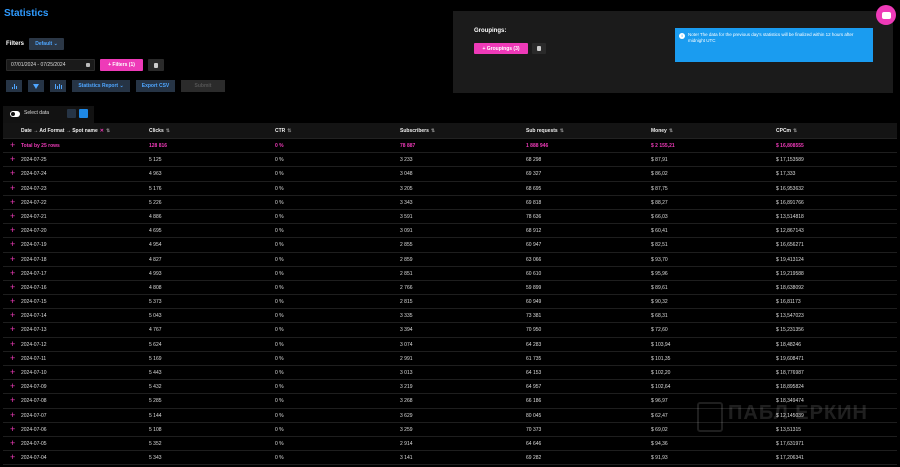  What do you see at coordinates (534, 415) in the screenshot?
I see `table-cell: 80 045` at bounding box center [534, 415].